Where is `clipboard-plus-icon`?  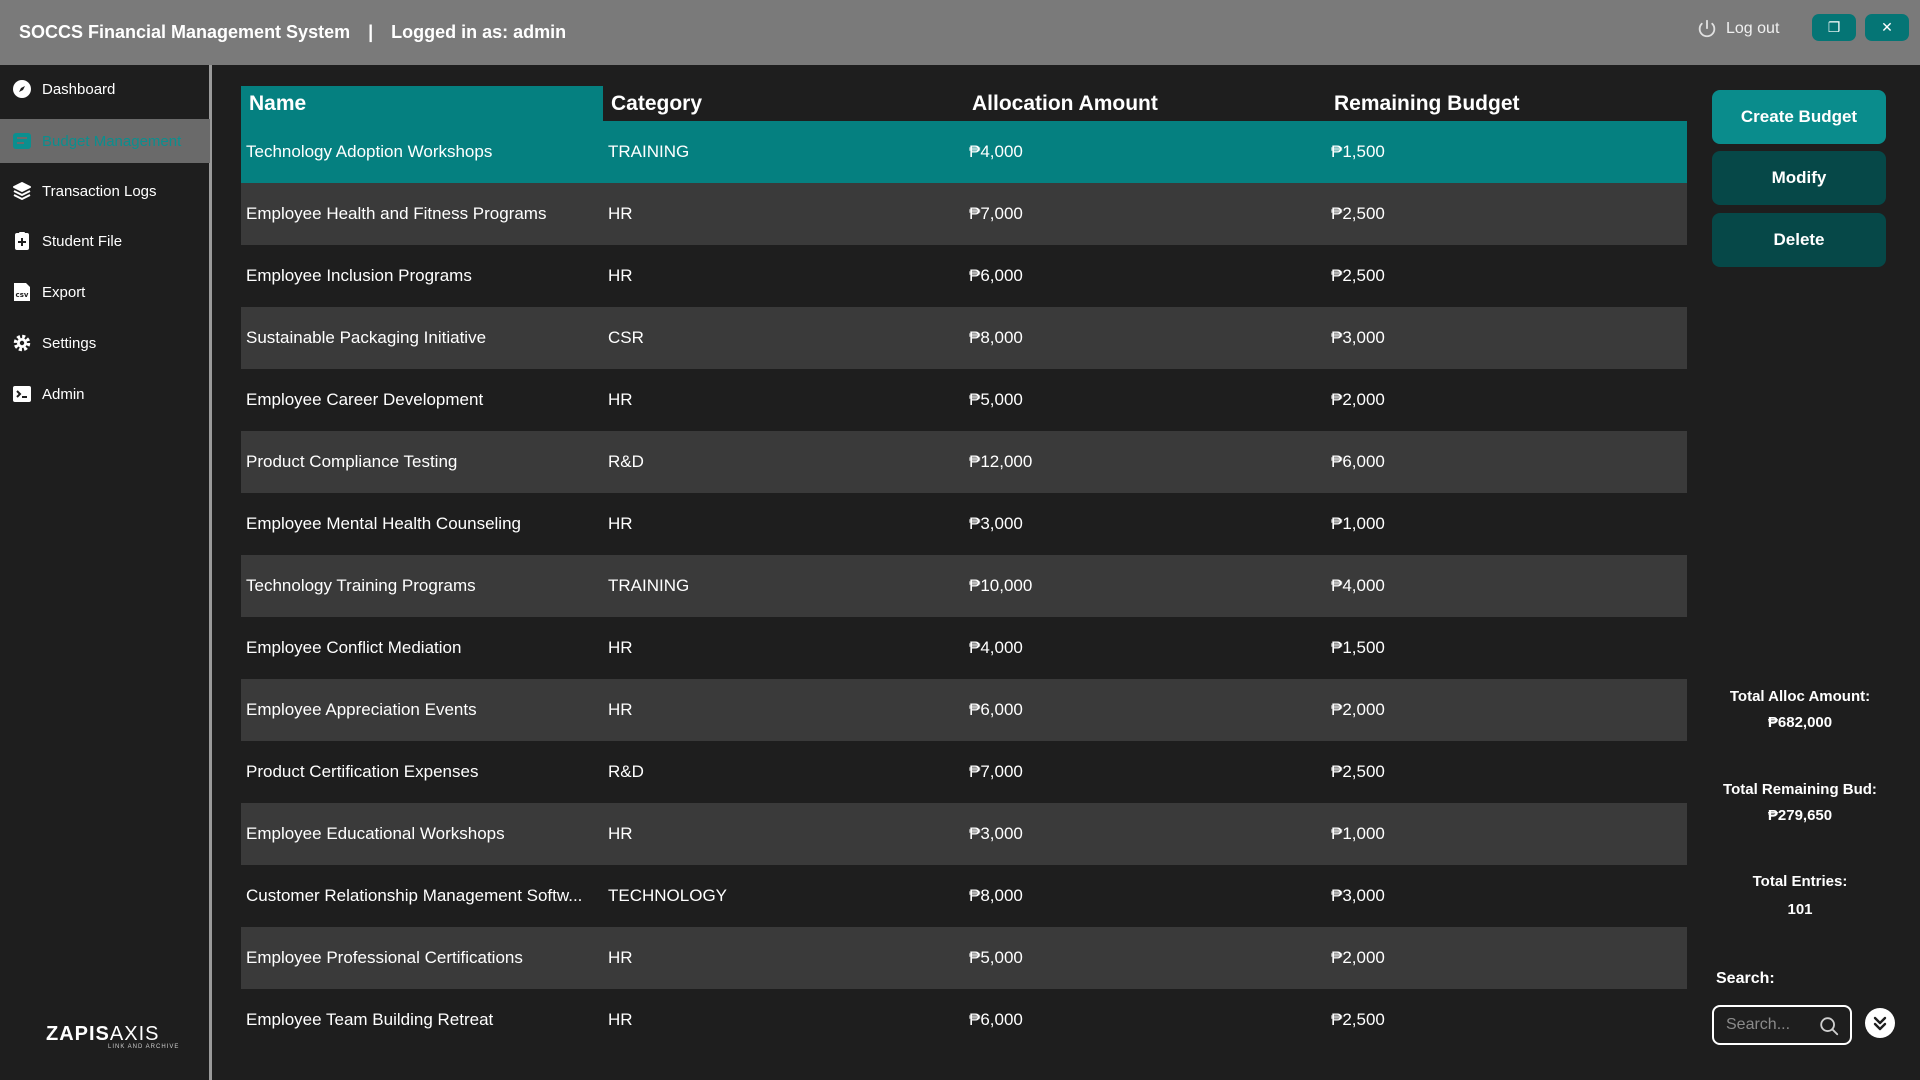 clipboard-plus-icon is located at coordinates (22, 241).